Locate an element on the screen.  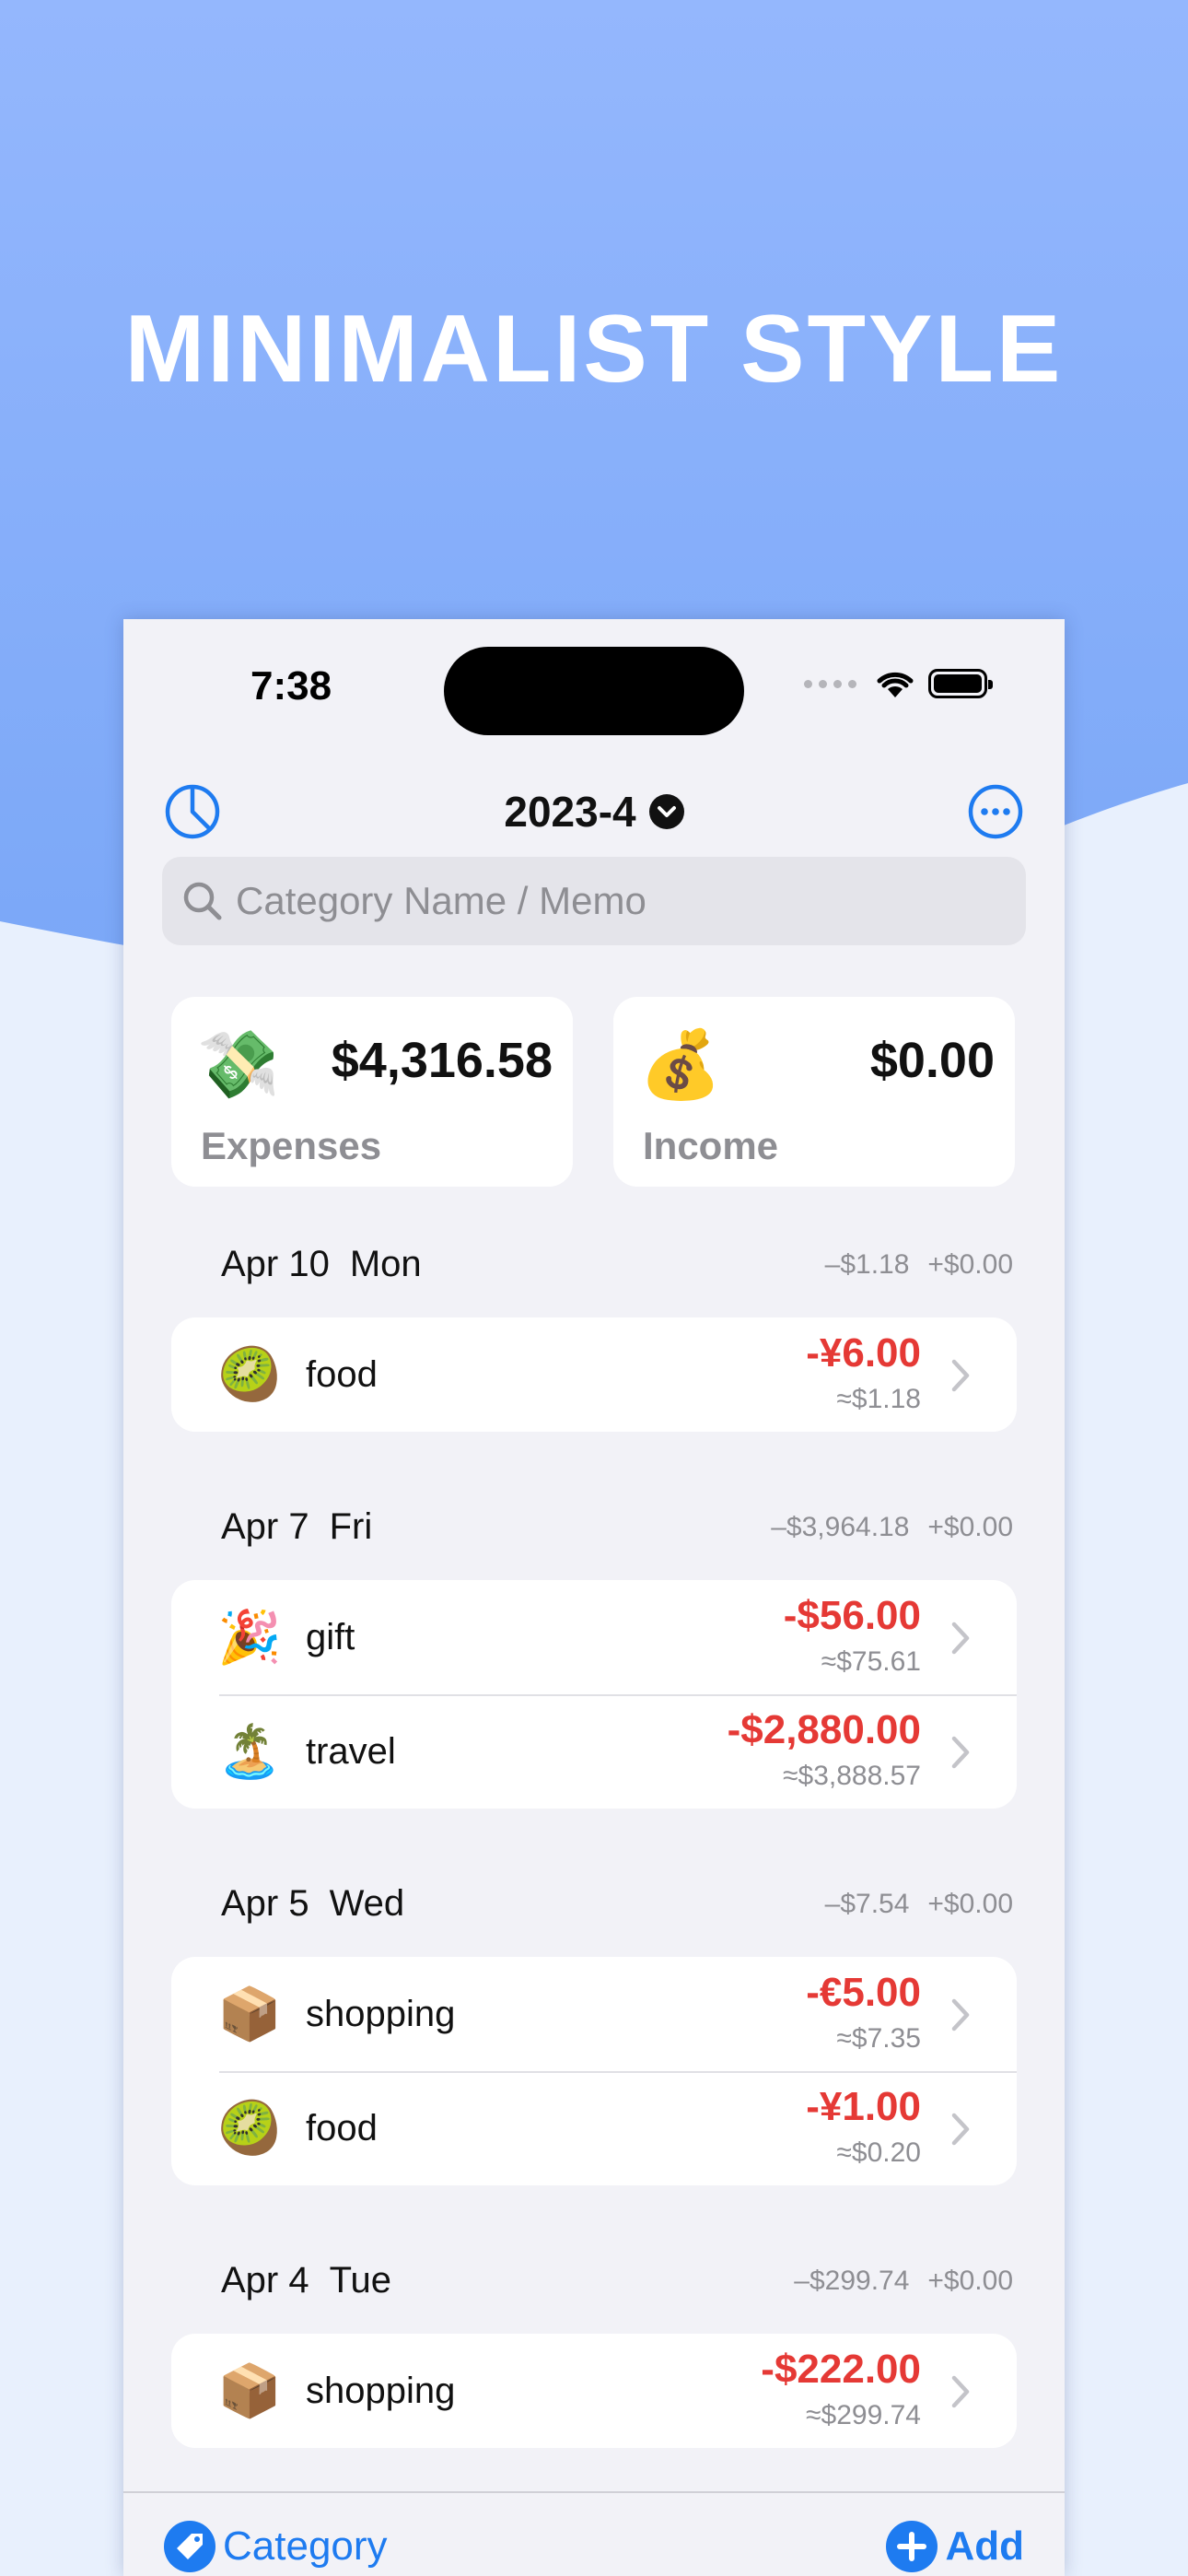
entry-amount: -€5.00 is located at coordinates (863, 1993).